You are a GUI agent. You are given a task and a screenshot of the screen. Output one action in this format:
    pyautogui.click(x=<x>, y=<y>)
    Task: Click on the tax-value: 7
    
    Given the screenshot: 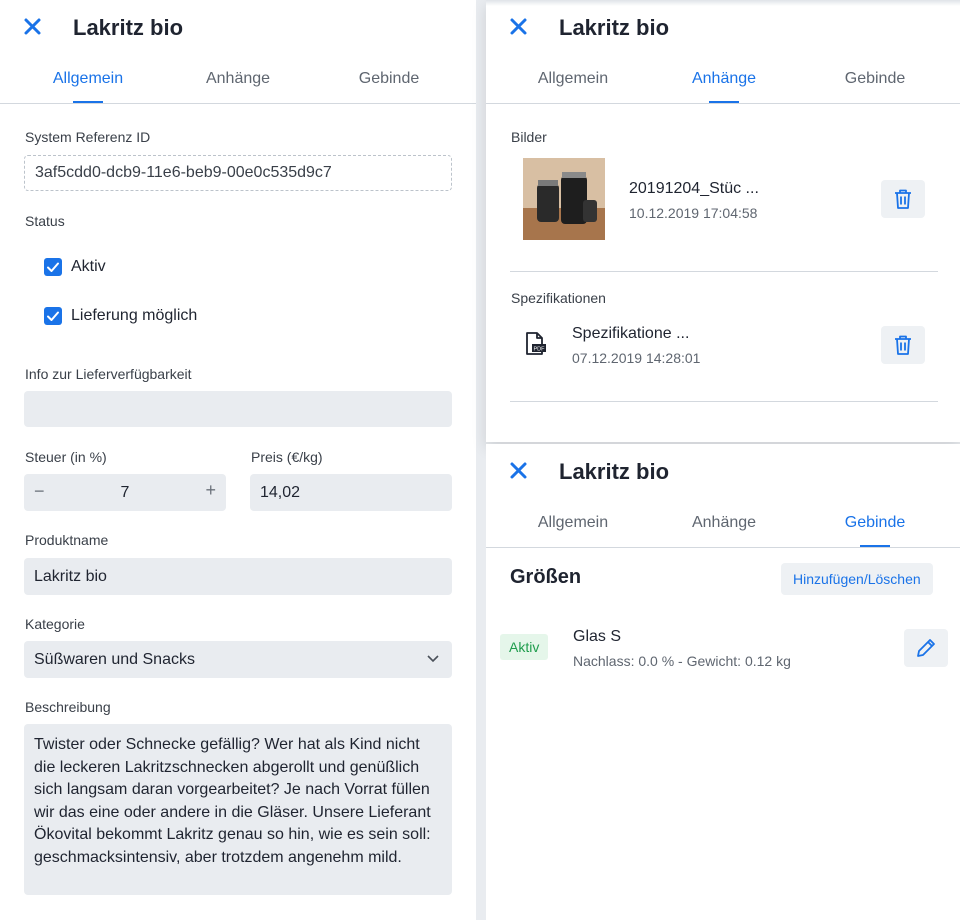 What is the action you would take?
    pyautogui.click(x=125, y=492)
    